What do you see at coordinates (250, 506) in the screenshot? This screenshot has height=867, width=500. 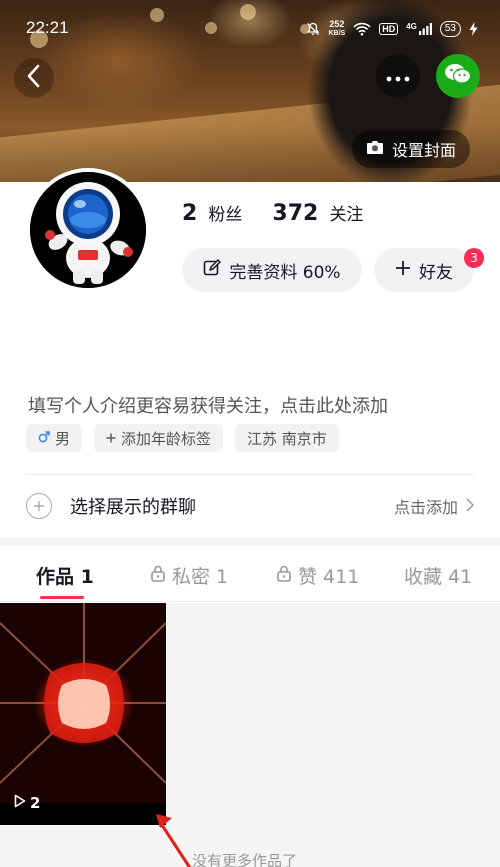 I see `group-chat-row: 选择展示的群聊 点击添加` at bounding box center [250, 506].